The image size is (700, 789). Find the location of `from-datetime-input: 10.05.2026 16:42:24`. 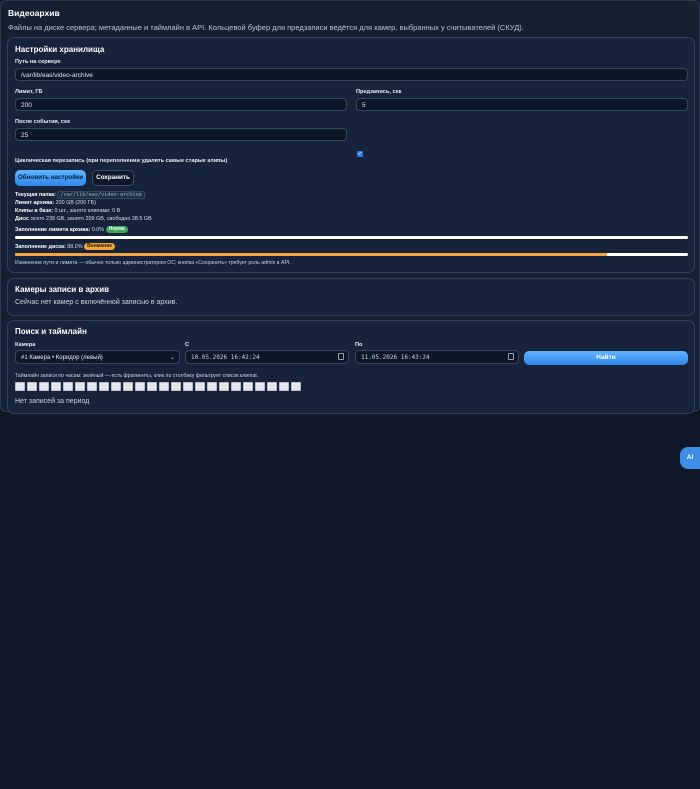

from-datetime-input: 10.05.2026 16:42:24 is located at coordinates (267, 357).